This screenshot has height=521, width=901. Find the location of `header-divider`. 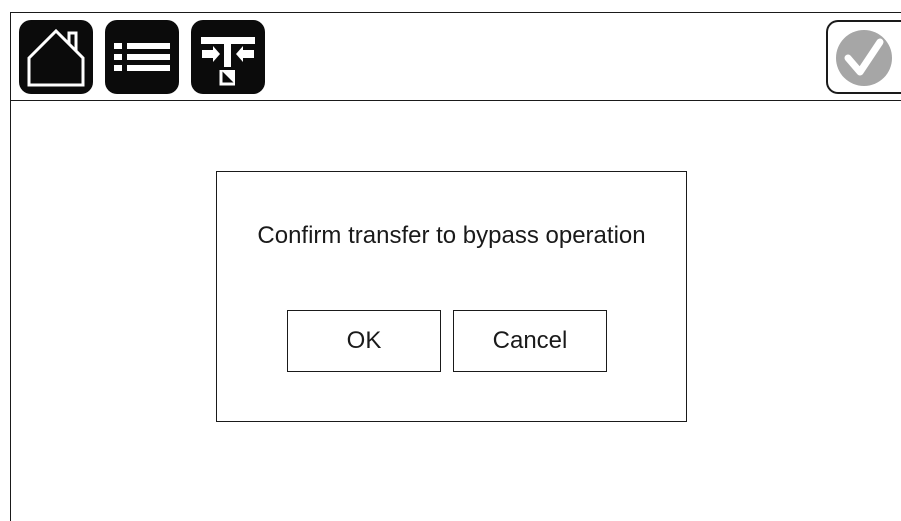

header-divider is located at coordinates (455, 100).